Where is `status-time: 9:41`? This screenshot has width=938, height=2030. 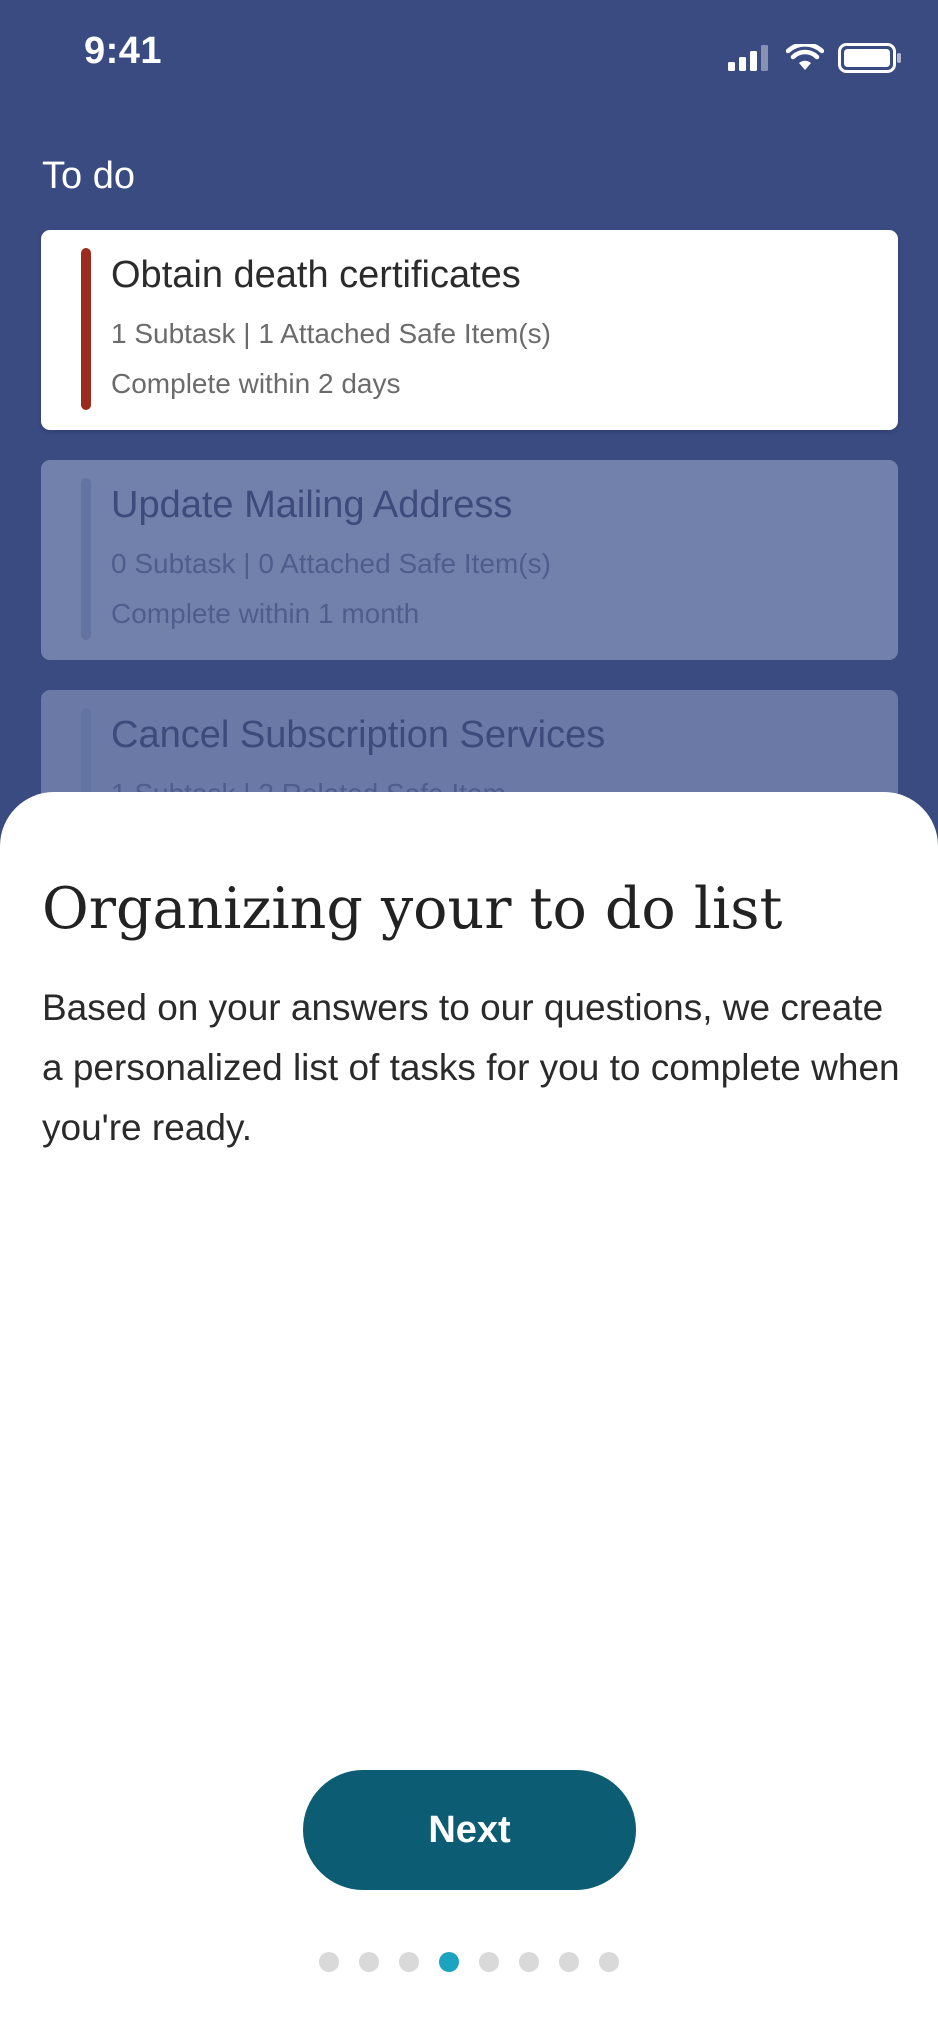 status-time: 9:41 is located at coordinates (123, 51).